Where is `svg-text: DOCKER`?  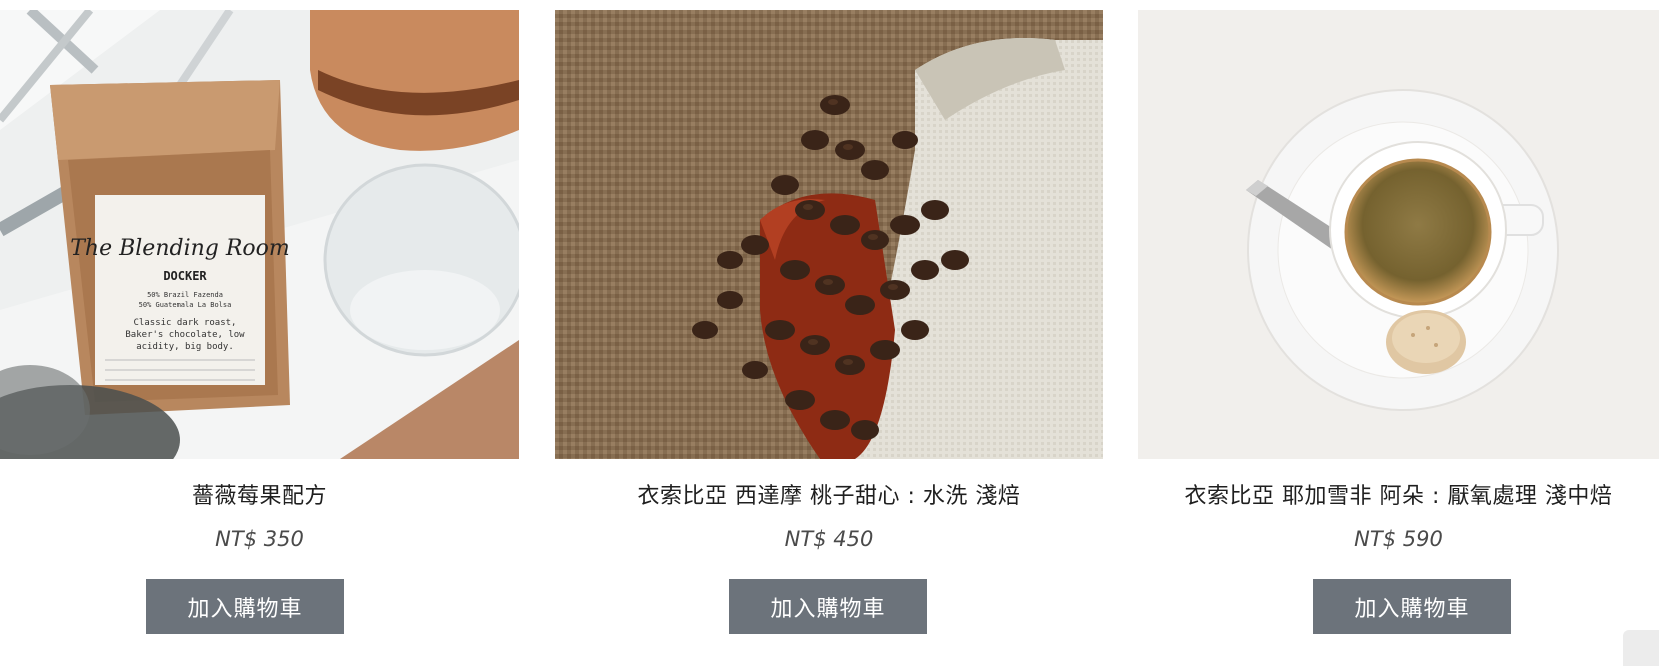 svg-text: DOCKER is located at coordinates (185, 276).